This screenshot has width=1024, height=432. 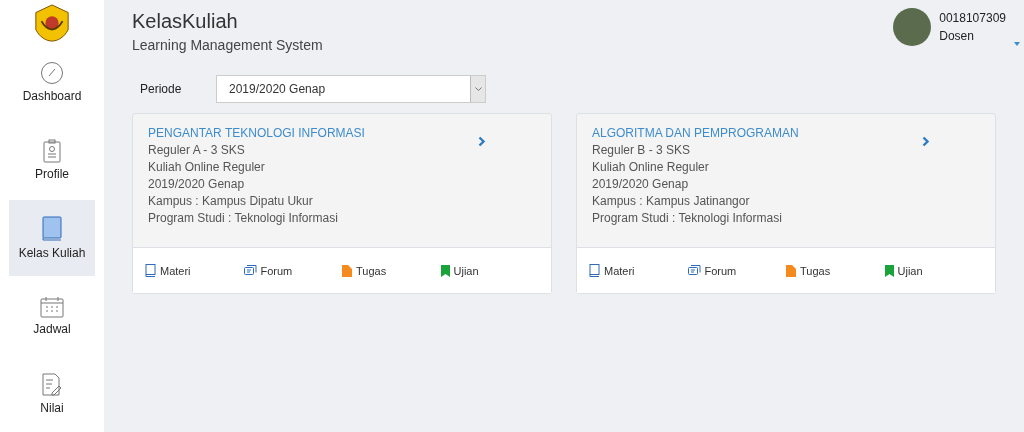 I want to click on caret-icon, so click(x=1017, y=44).